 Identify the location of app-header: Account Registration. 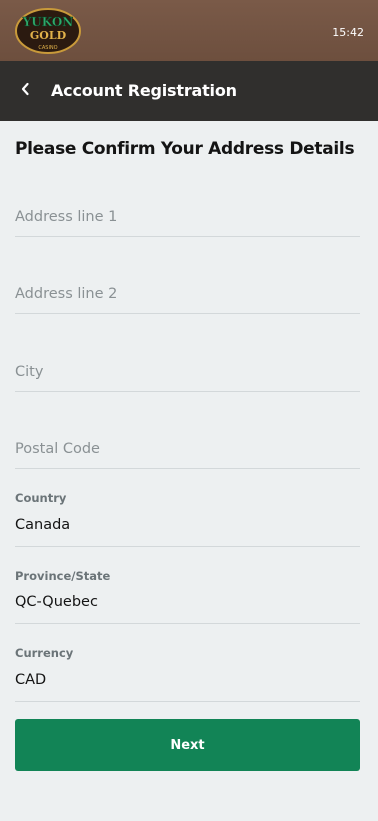
(189, 91).